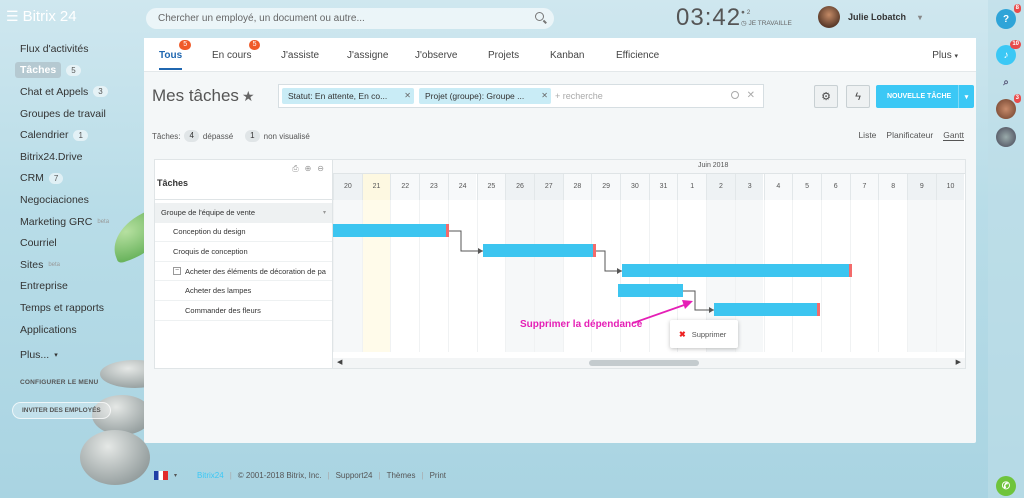  I want to click on tabs-more-button: Plus ▾, so click(945, 55).